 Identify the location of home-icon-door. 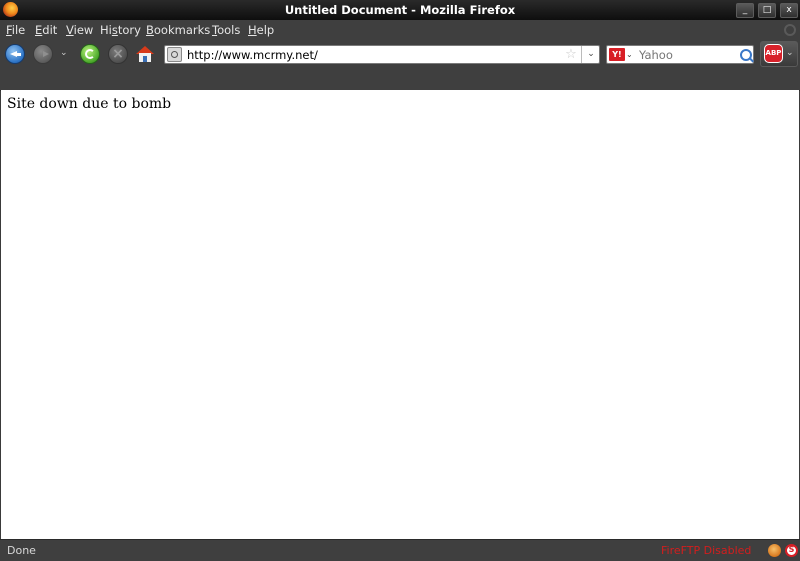
(145, 59).